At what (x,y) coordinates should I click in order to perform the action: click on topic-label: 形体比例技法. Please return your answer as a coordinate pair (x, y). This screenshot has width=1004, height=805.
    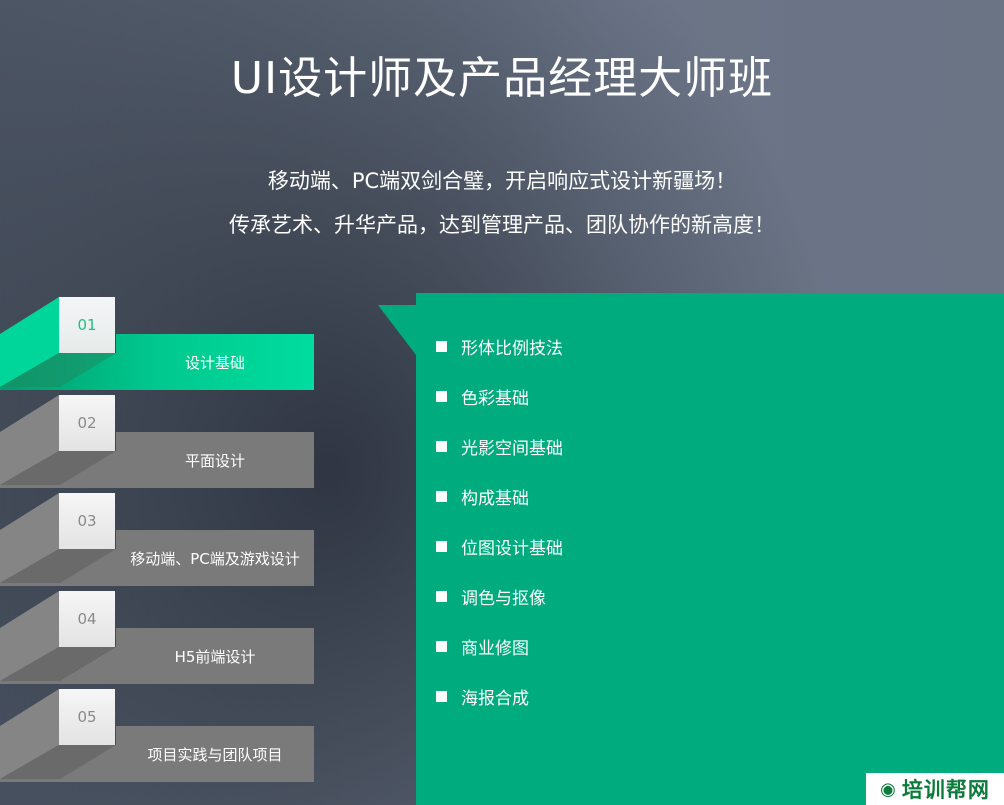
    Looking at the image, I should click on (512, 348).